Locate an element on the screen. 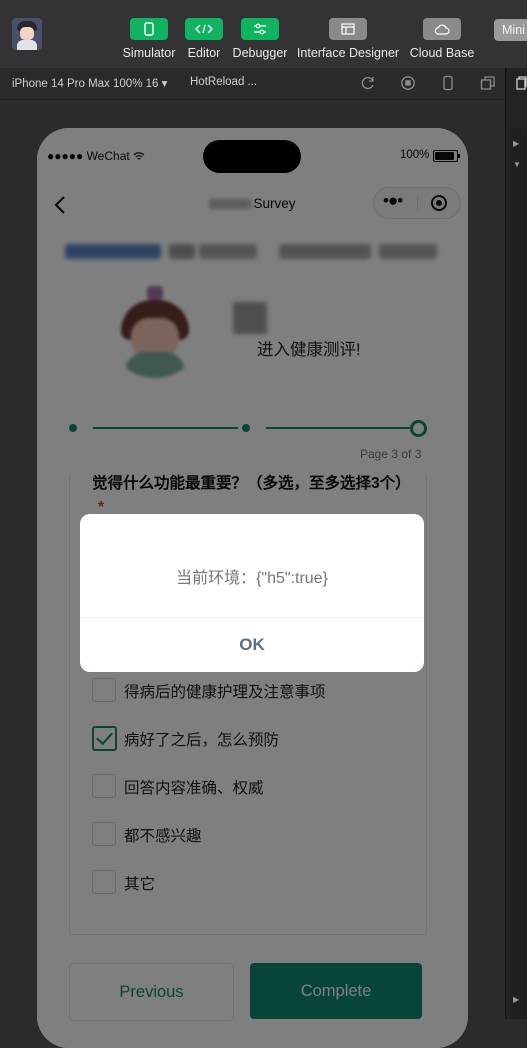 Image resolution: width=527 pixels, height=1048 pixels. mini-program-button: Mini is located at coordinates (510, 30).